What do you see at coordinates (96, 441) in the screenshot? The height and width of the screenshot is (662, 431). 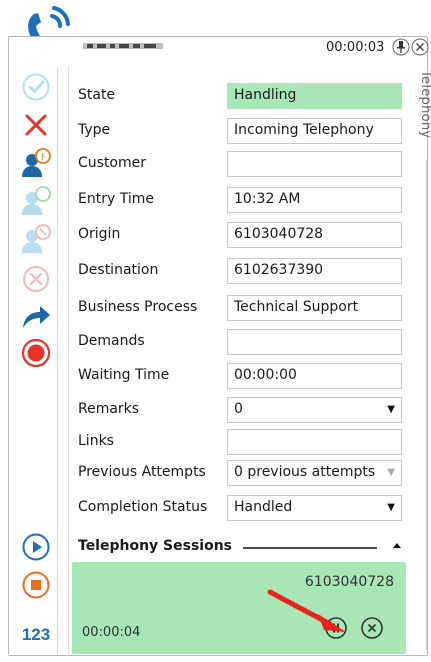 I see `links-label: Links` at bounding box center [96, 441].